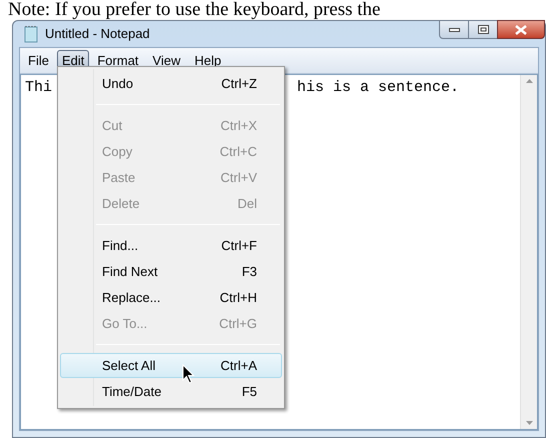 The height and width of the screenshot is (438, 546). I want to click on menu-item: View, so click(166, 60).